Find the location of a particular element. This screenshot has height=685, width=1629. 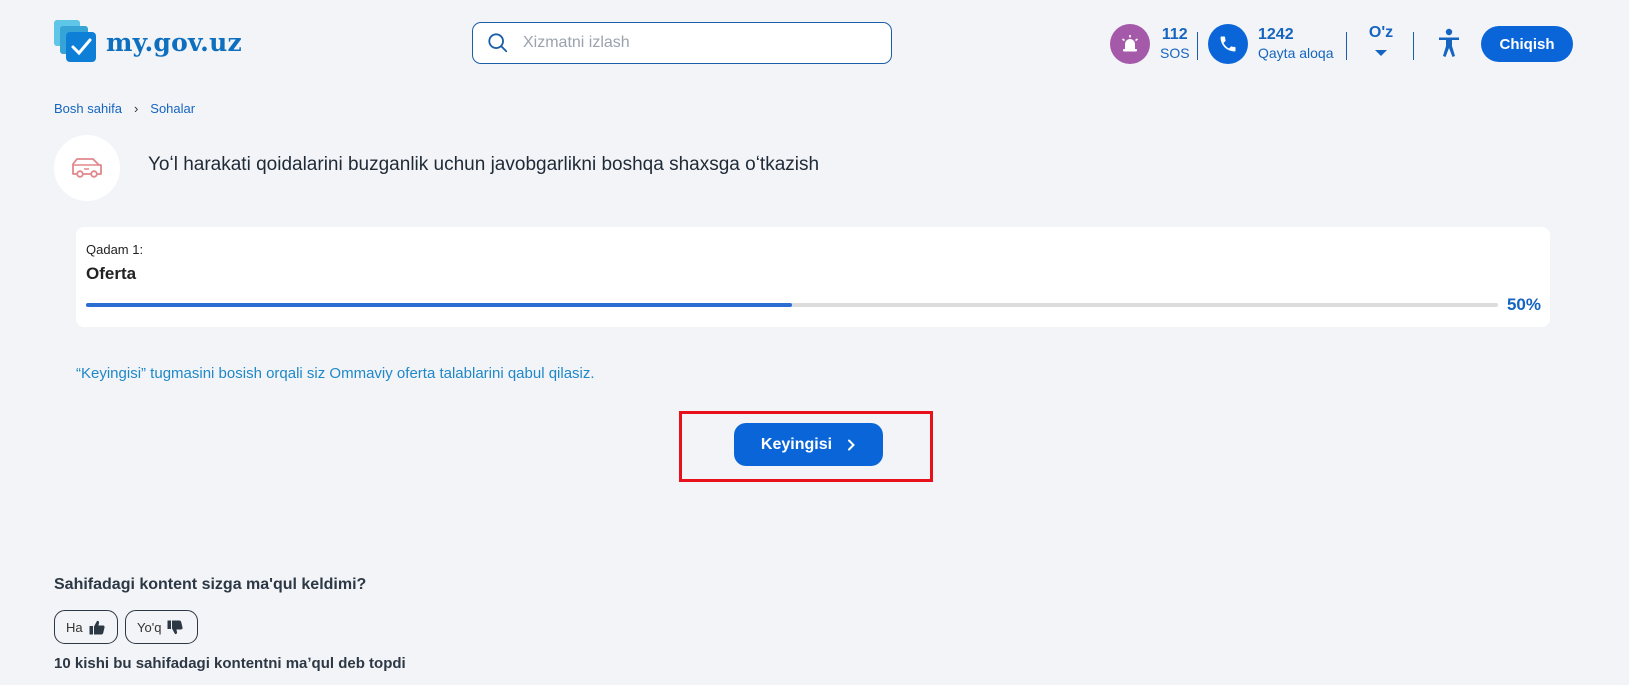

service-icon-wrap is located at coordinates (87, 168).